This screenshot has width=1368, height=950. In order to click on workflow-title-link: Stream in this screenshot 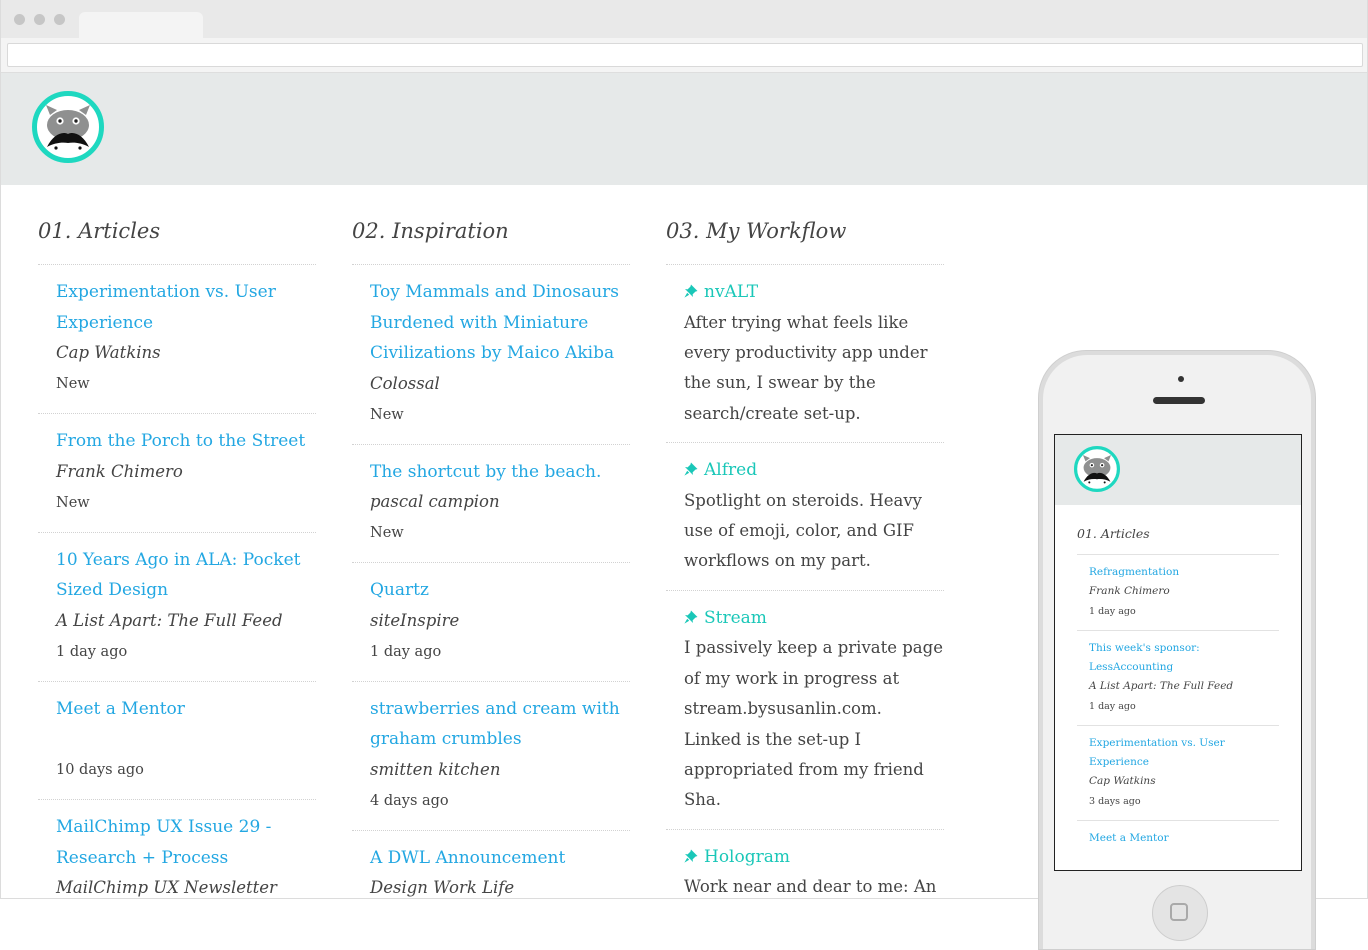, I will do `click(814, 618)`.